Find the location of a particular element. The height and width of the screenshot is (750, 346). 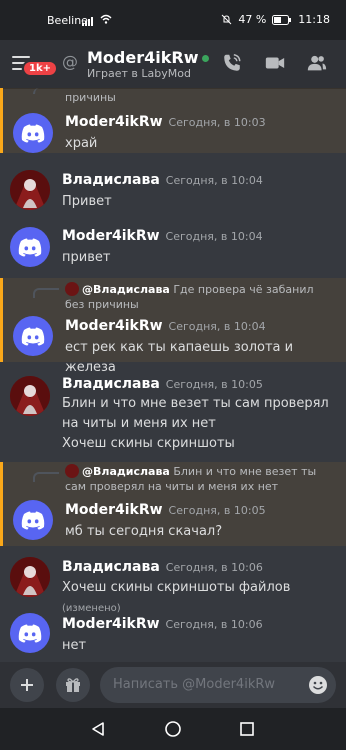

unread-badge: 1k+ is located at coordinates (40, 68).